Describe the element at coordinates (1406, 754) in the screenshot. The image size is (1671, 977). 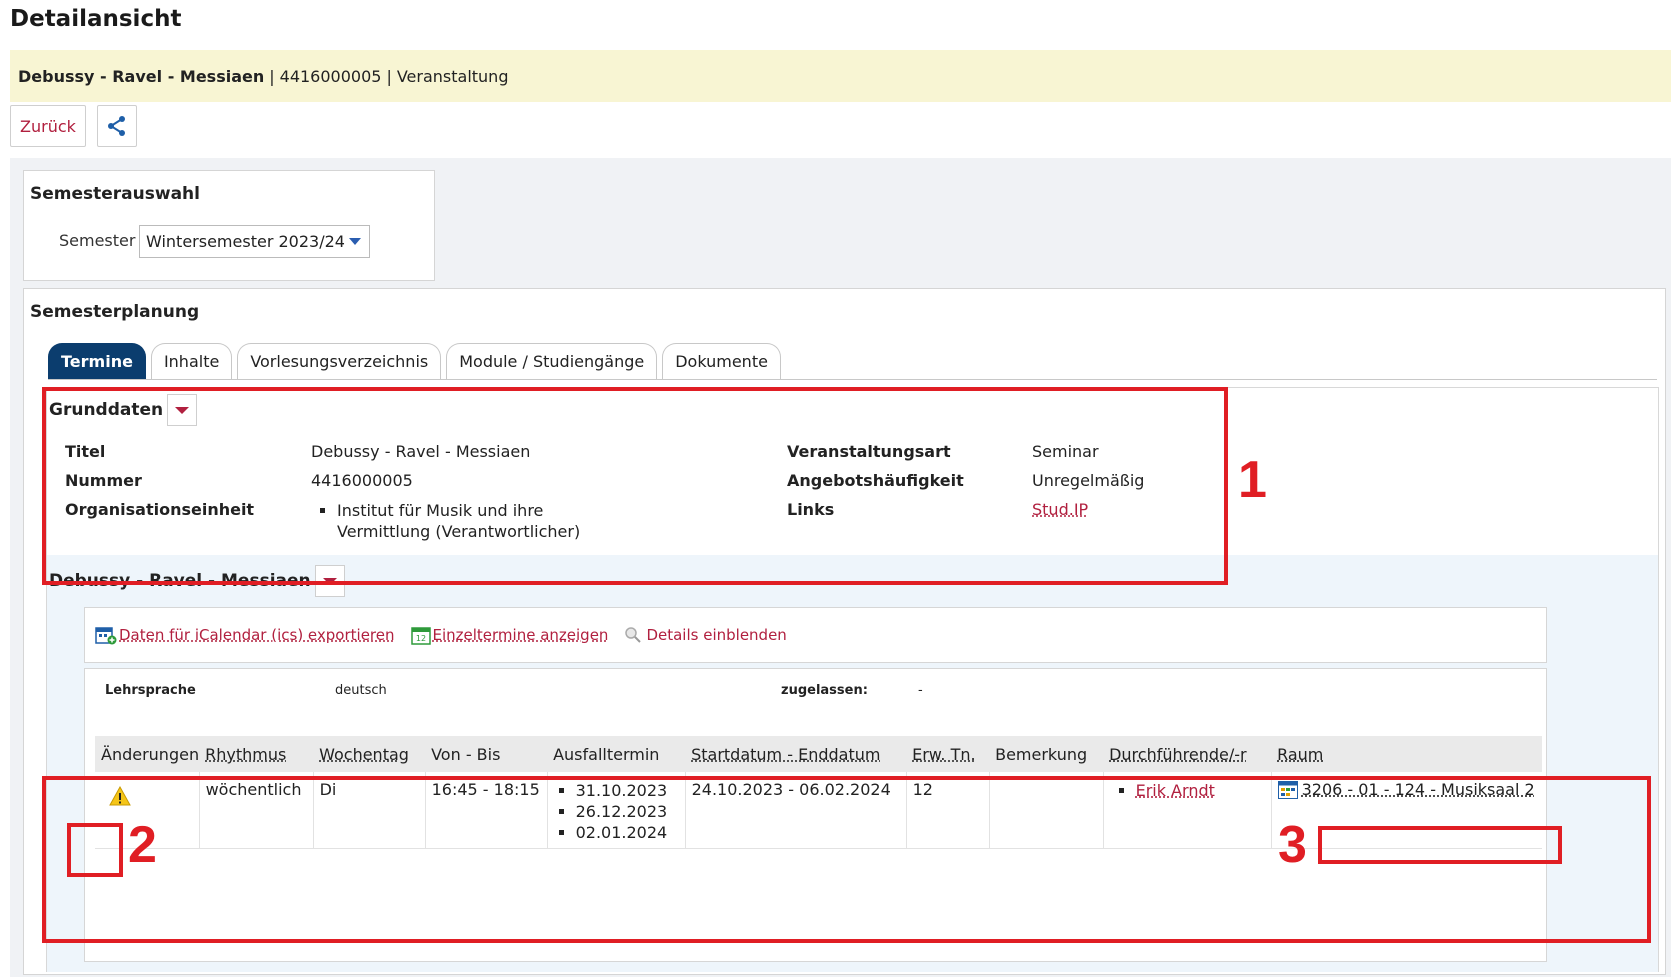
I see `col-raum: Raum` at that location.